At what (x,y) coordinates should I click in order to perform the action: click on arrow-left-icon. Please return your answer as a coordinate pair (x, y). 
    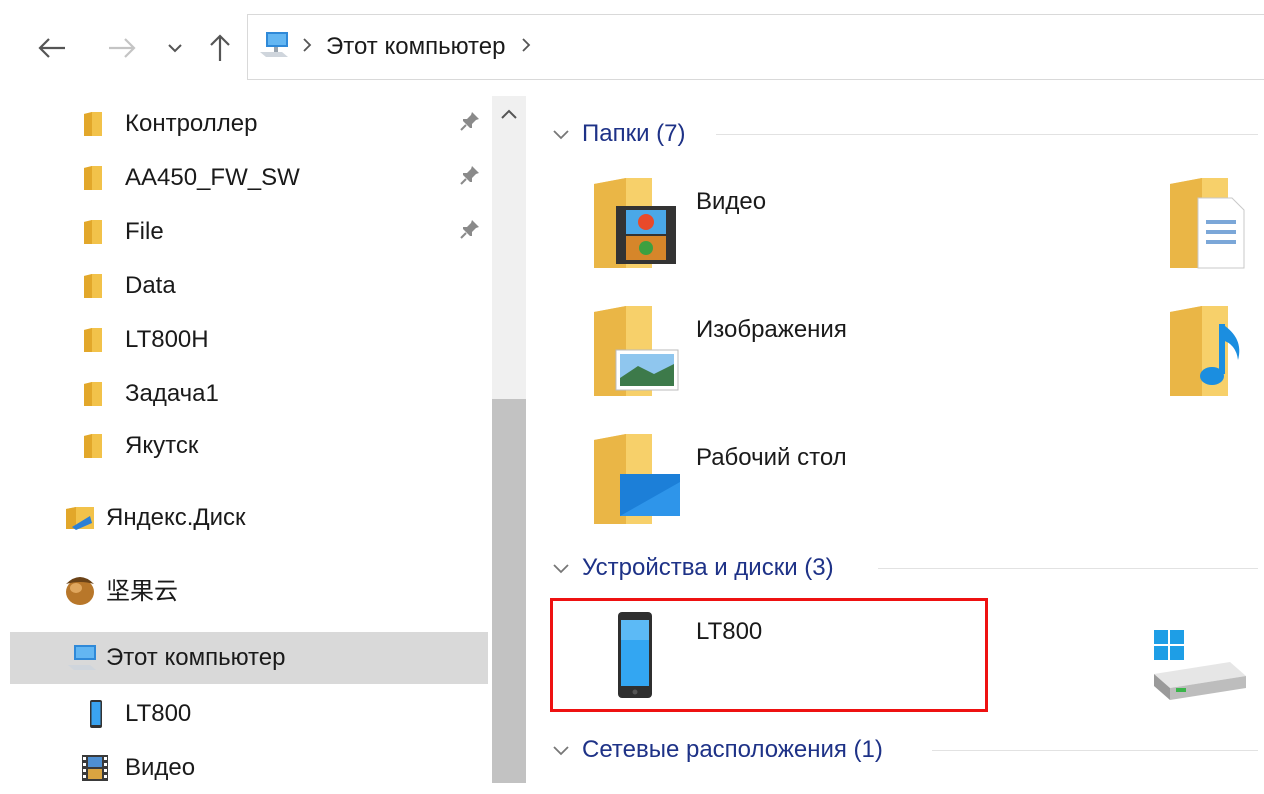
    Looking at the image, I should click on (51, 48).